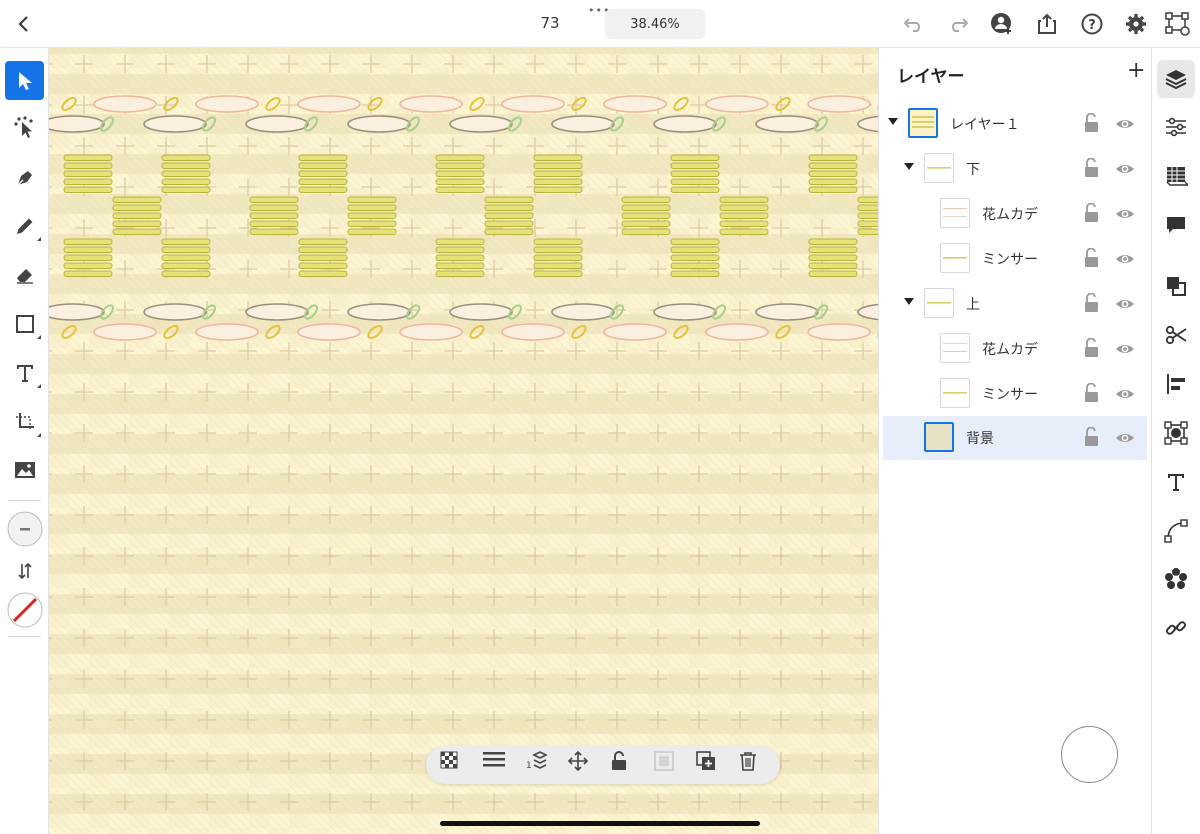 The width and height of the screenshot is (1200, 834). What do you see at coordinates (1015, 304) in the screenshot?
I see `layer-row-group-upper: 上` at bounding box center [1015, 304].